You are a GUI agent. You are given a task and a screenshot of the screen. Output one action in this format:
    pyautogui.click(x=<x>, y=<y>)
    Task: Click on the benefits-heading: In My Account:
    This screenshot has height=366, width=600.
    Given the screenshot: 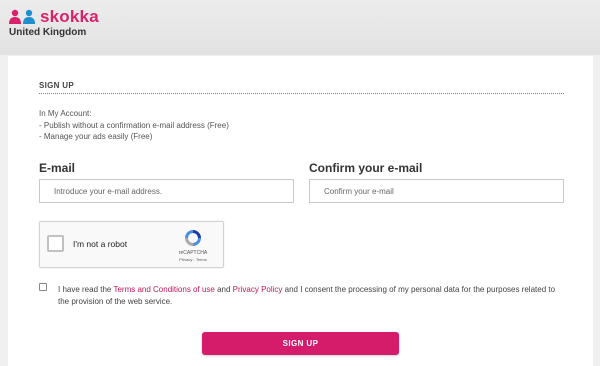 What is the action you would take?
    pyautogui.click(x=65, y=113)
    